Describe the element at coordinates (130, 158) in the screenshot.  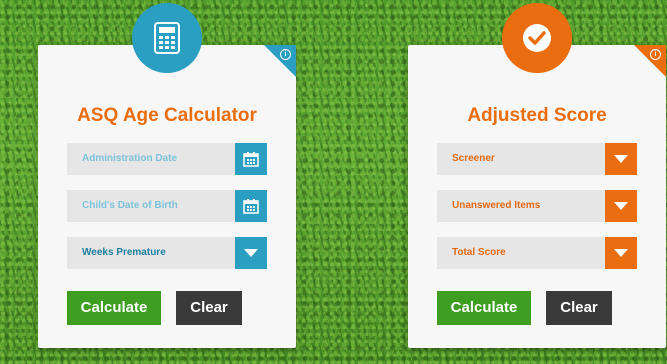
I see `field-label: Administration Date` at that location.